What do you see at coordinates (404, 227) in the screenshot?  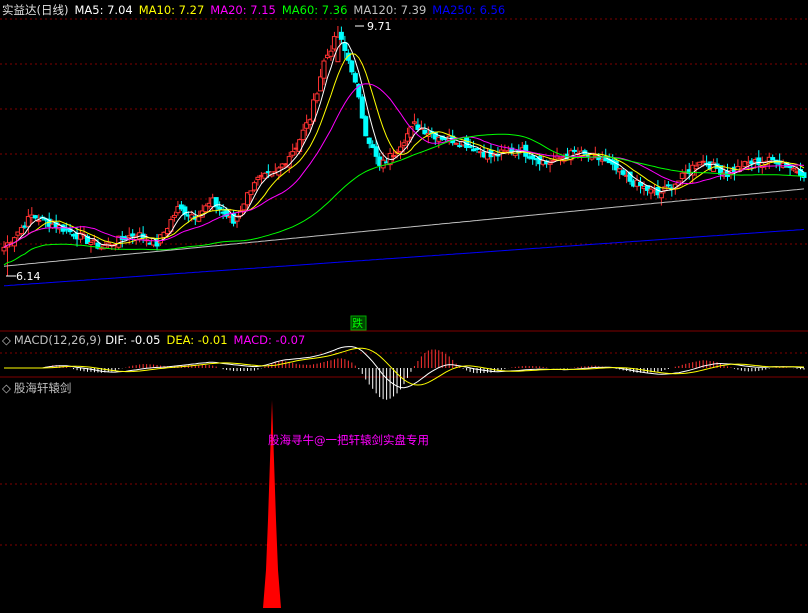 I see `ma120-line` at bounding box center [404, 227].